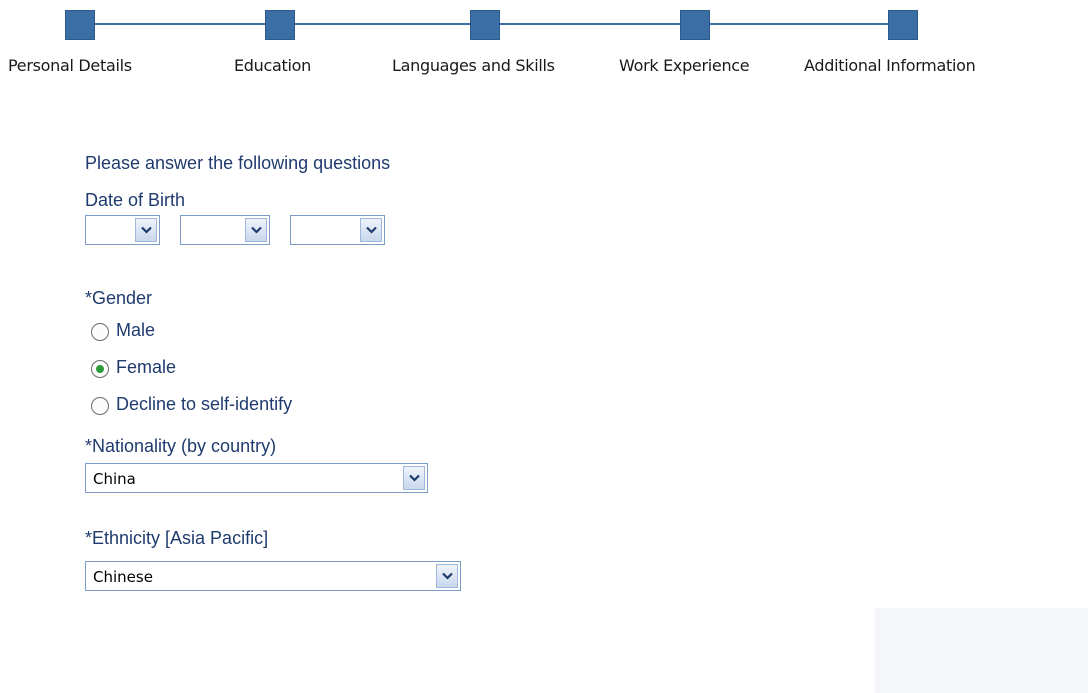 The image size is (1088, 693). Describe the element at coordinates (280, 25) in the screenshot. I see `step-icon-education` at that location.